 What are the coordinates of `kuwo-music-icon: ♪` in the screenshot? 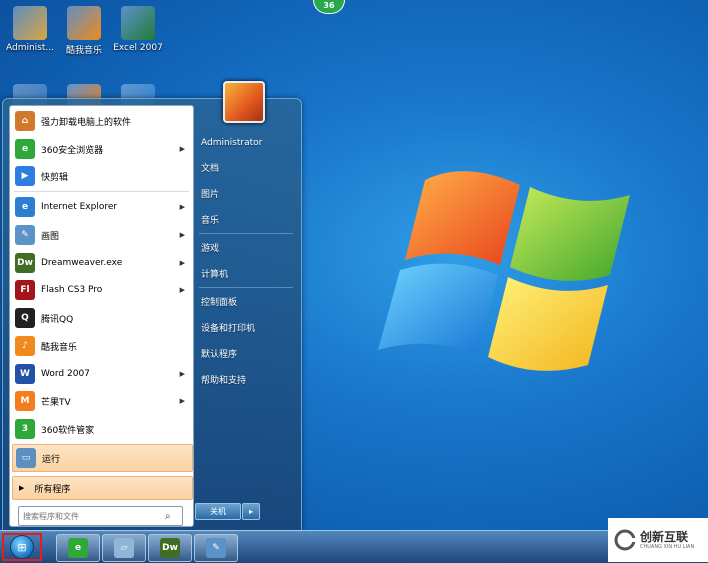 It's located at (25, 346).